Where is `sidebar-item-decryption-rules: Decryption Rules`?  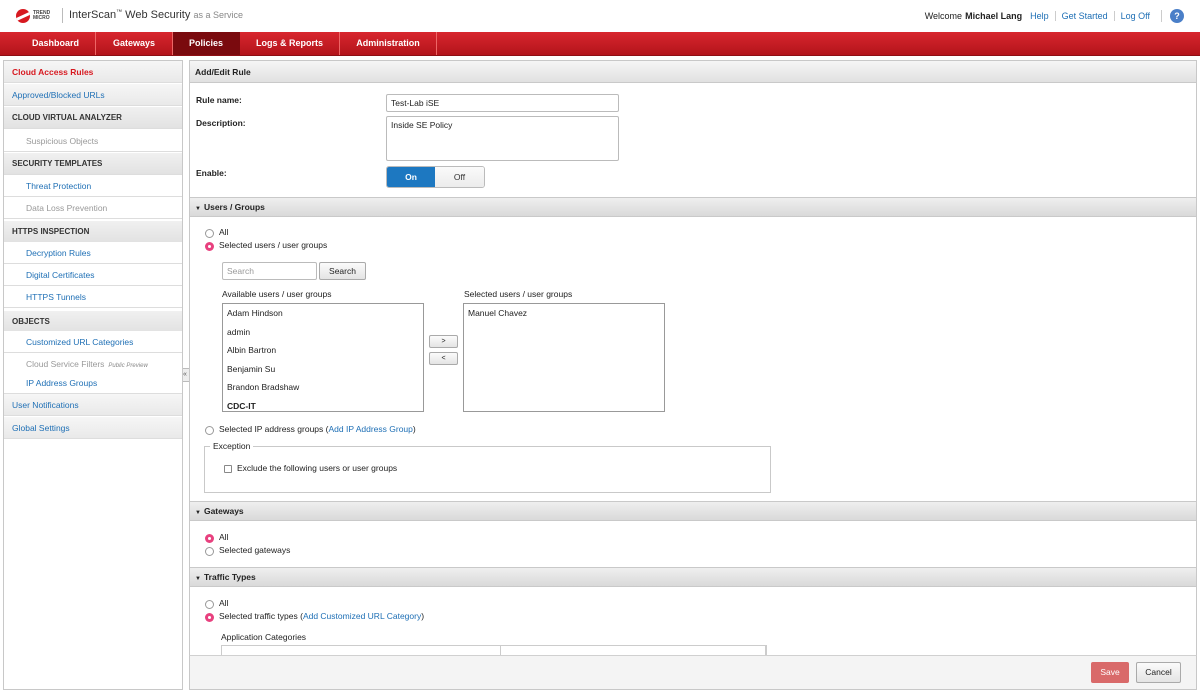
sidebar-item-decryption-rules: Decryption Rules is located at coordinates (93, 253).